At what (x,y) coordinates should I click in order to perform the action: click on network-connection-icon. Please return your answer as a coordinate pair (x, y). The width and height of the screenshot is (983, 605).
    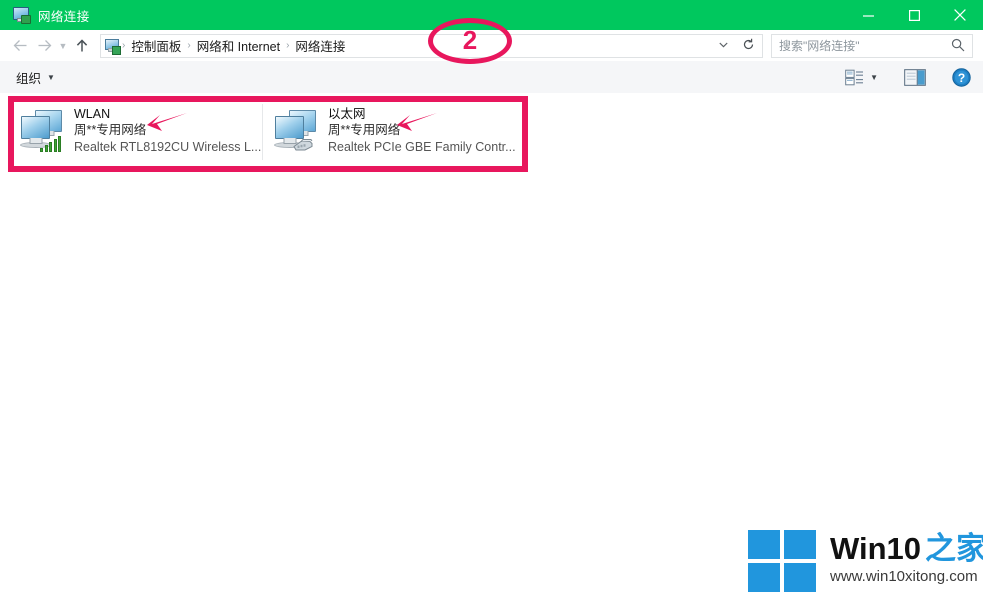
    Looking at the image, I should click on (21, 15).